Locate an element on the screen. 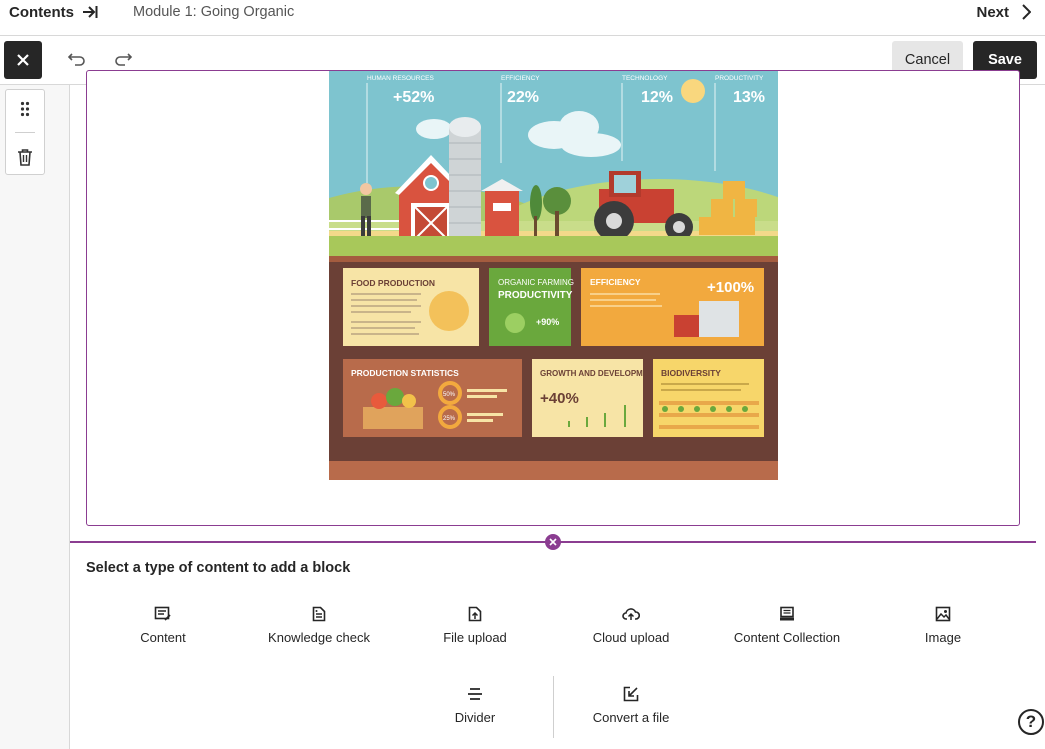 Image resolution: width=1045 pixels, height=749 pixels. module-title: Module 1: Going Organic is located at coordinates (214, 12).